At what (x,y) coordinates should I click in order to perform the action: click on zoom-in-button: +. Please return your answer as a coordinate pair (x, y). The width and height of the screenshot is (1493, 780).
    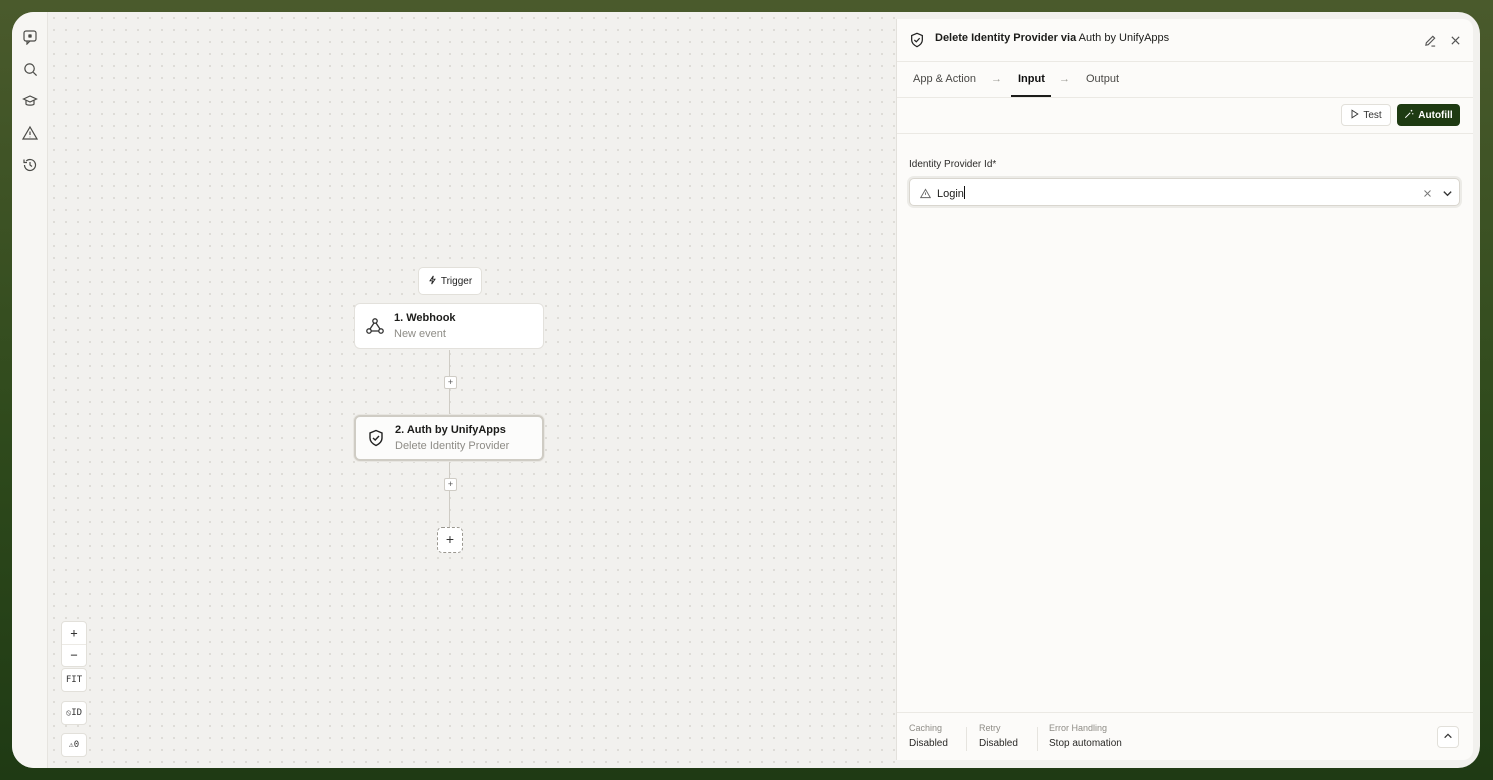
    Looking at the image, I should click on (74, 633).